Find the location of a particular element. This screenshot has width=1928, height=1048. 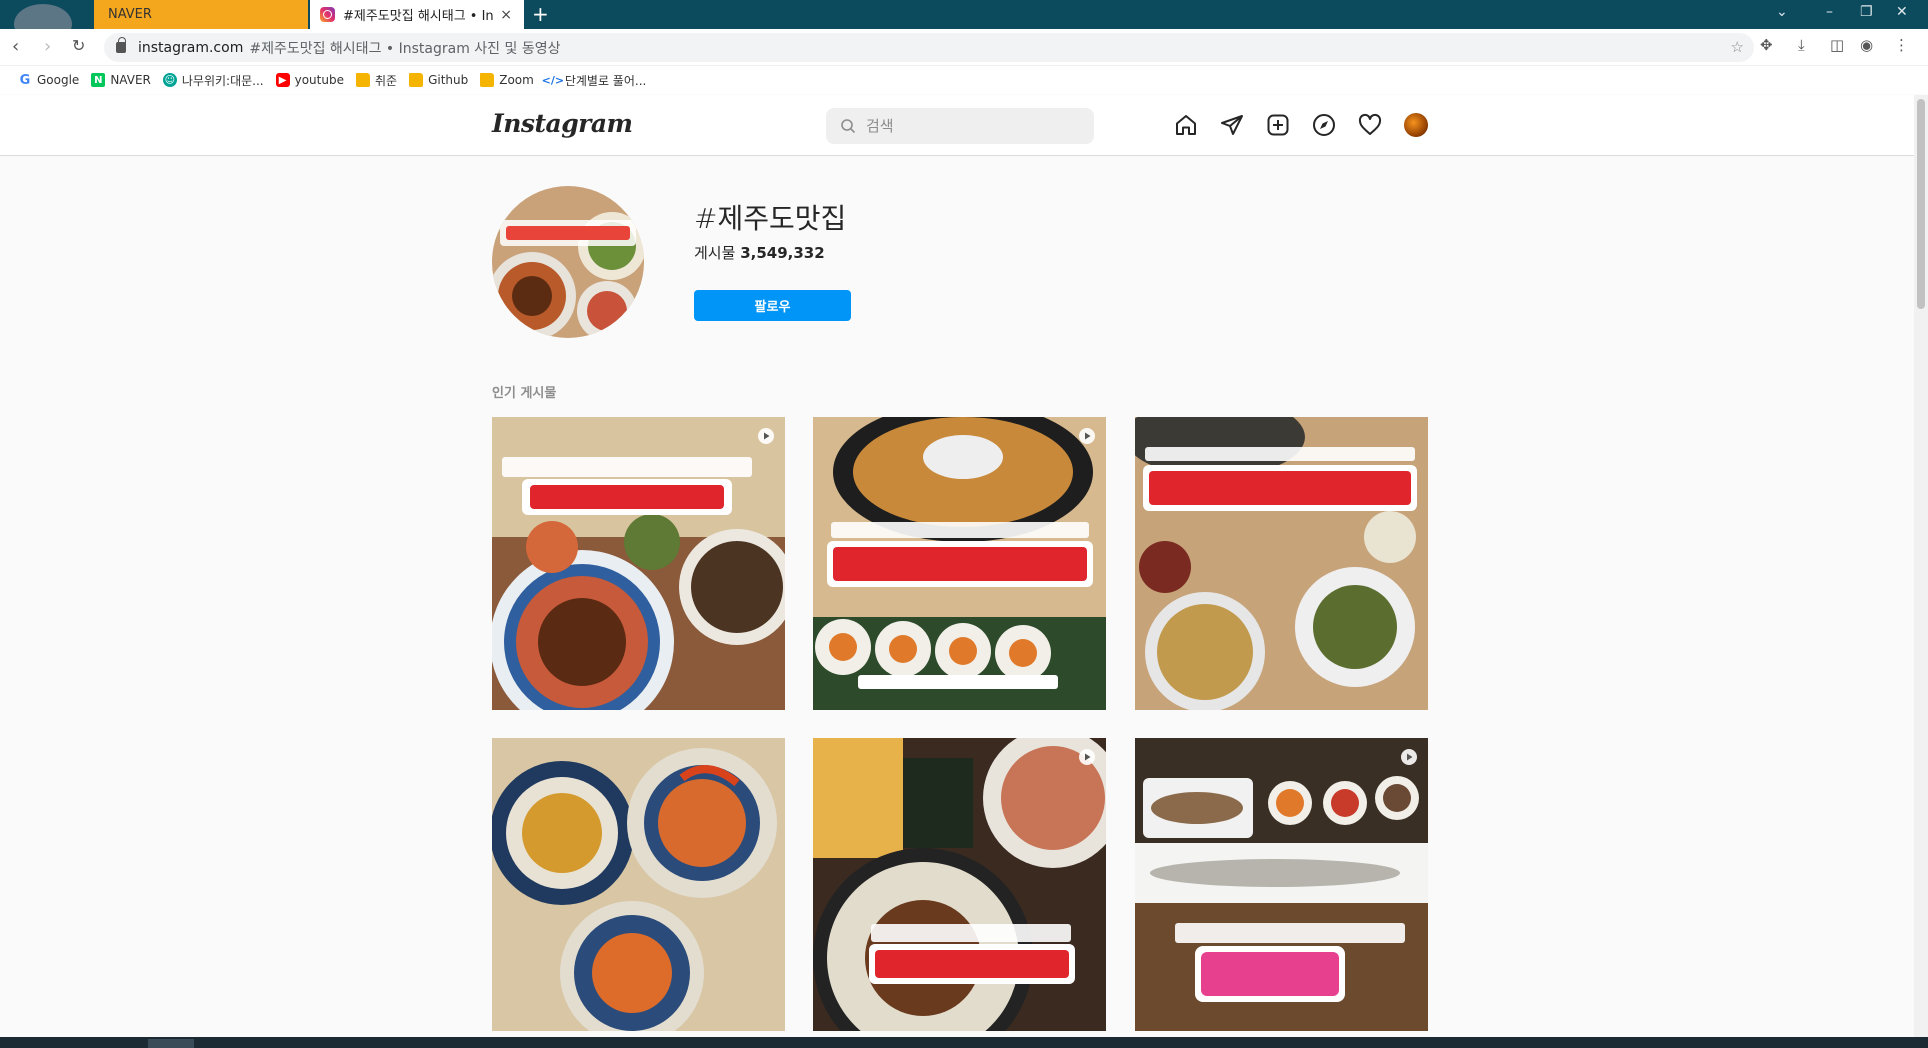

close-window-icon: ✕ is located at coordinates (1902, 12).